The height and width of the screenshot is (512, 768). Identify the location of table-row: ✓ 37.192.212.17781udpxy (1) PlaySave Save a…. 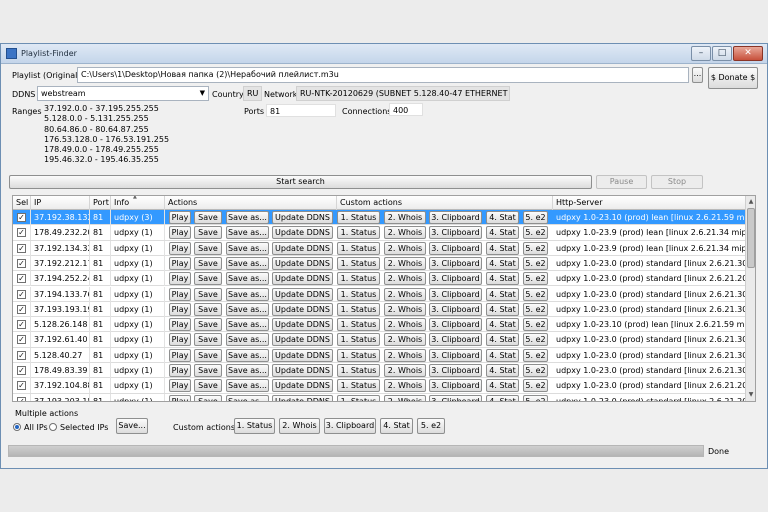
(379, 263).